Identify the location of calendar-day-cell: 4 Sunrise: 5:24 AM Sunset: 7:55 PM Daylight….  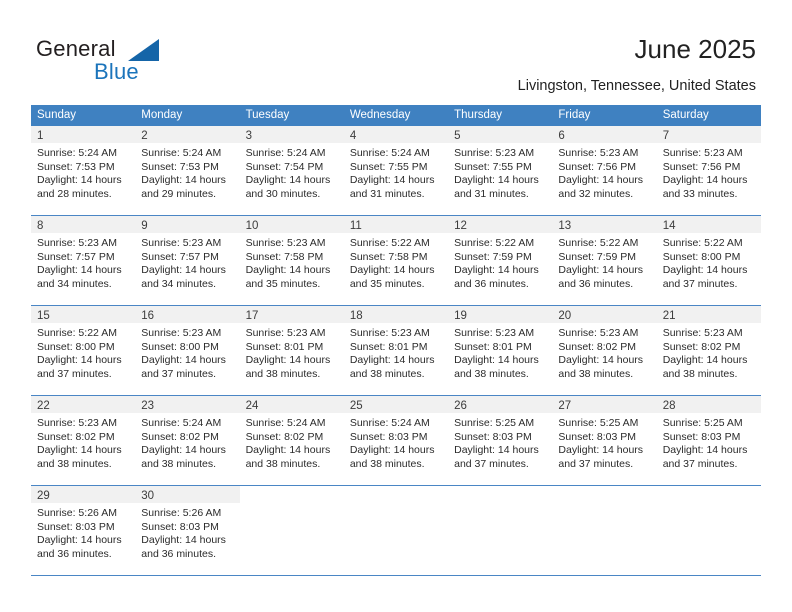
(396, 170).